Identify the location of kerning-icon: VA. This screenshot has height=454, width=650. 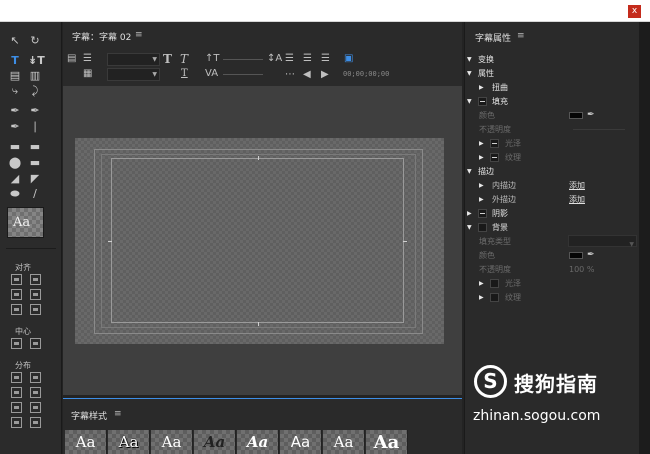
(211, 74).